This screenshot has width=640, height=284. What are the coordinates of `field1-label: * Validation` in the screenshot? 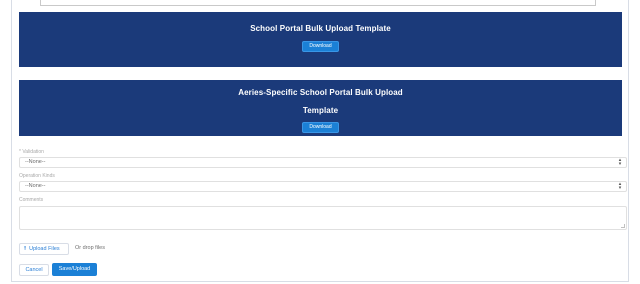 It's located at (31, 152).